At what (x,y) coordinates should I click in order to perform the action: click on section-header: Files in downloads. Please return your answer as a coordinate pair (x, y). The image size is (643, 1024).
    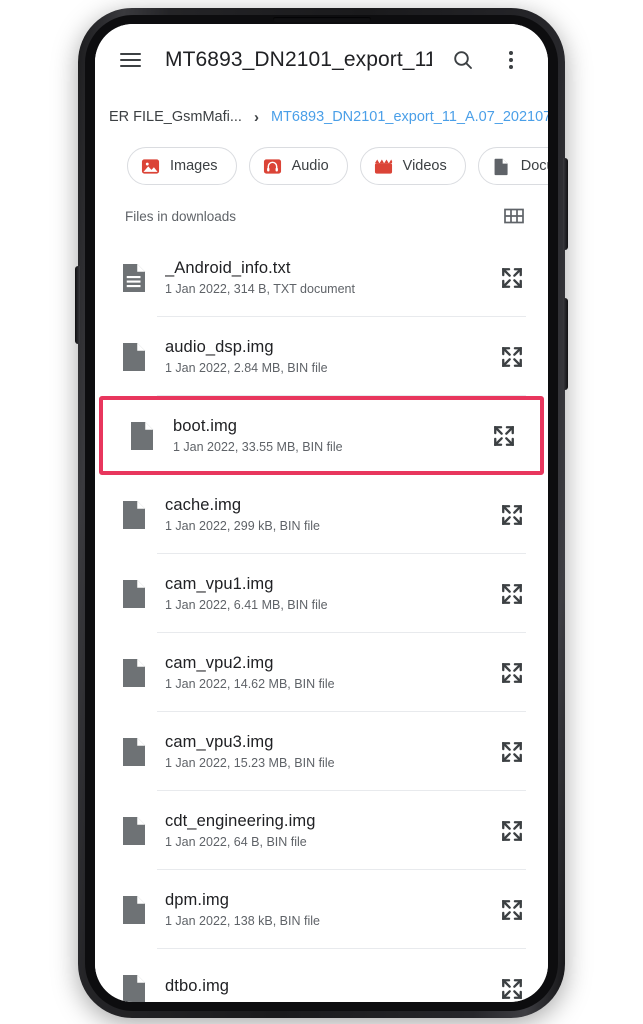
    Looking at the image, I should click on (321, 216).